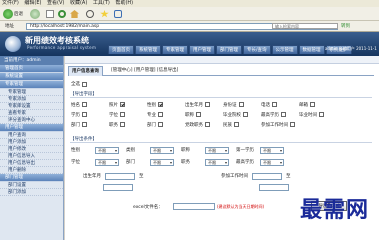  I want to click on favorites-icon, so click(104, 14).